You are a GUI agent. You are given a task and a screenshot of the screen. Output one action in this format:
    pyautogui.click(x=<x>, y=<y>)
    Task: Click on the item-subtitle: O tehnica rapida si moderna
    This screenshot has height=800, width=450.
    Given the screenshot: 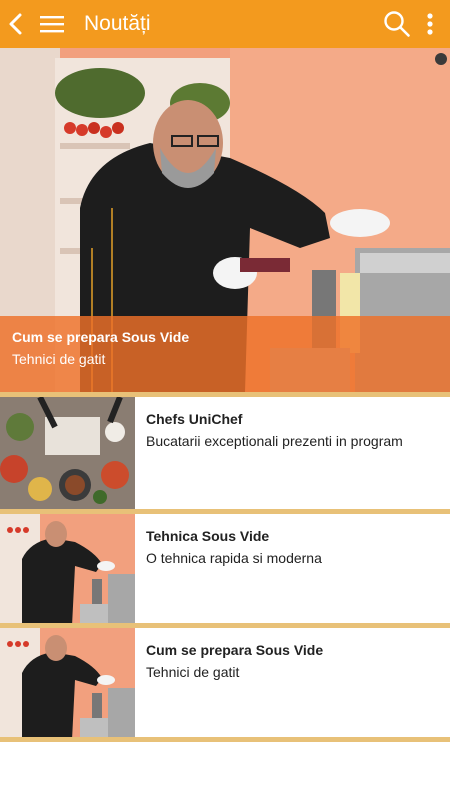 What is the action you would take?
    pyautogui.click(x=234, y=558)
    